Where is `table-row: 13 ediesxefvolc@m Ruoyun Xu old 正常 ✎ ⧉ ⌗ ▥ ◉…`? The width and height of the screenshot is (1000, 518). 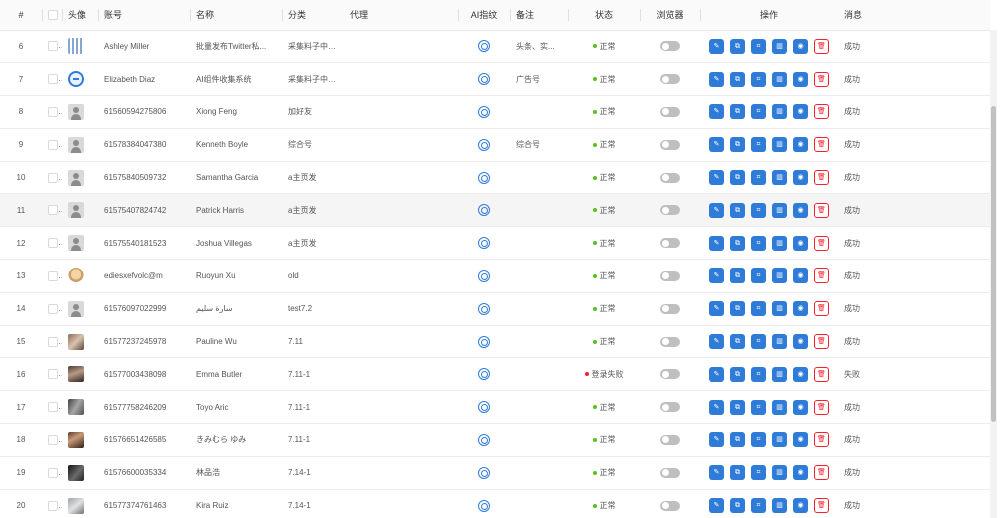
table-row: 13 ediesxefvolc@m Ruoyun Xu old 正常 ✎ ⧉ ⌗ ▥ ◉… is located at coordinates (495, 276).